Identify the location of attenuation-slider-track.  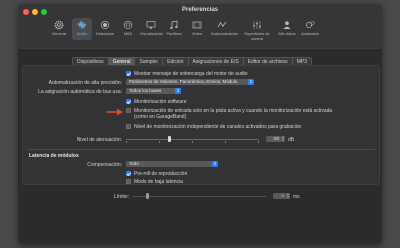
(192, 139).